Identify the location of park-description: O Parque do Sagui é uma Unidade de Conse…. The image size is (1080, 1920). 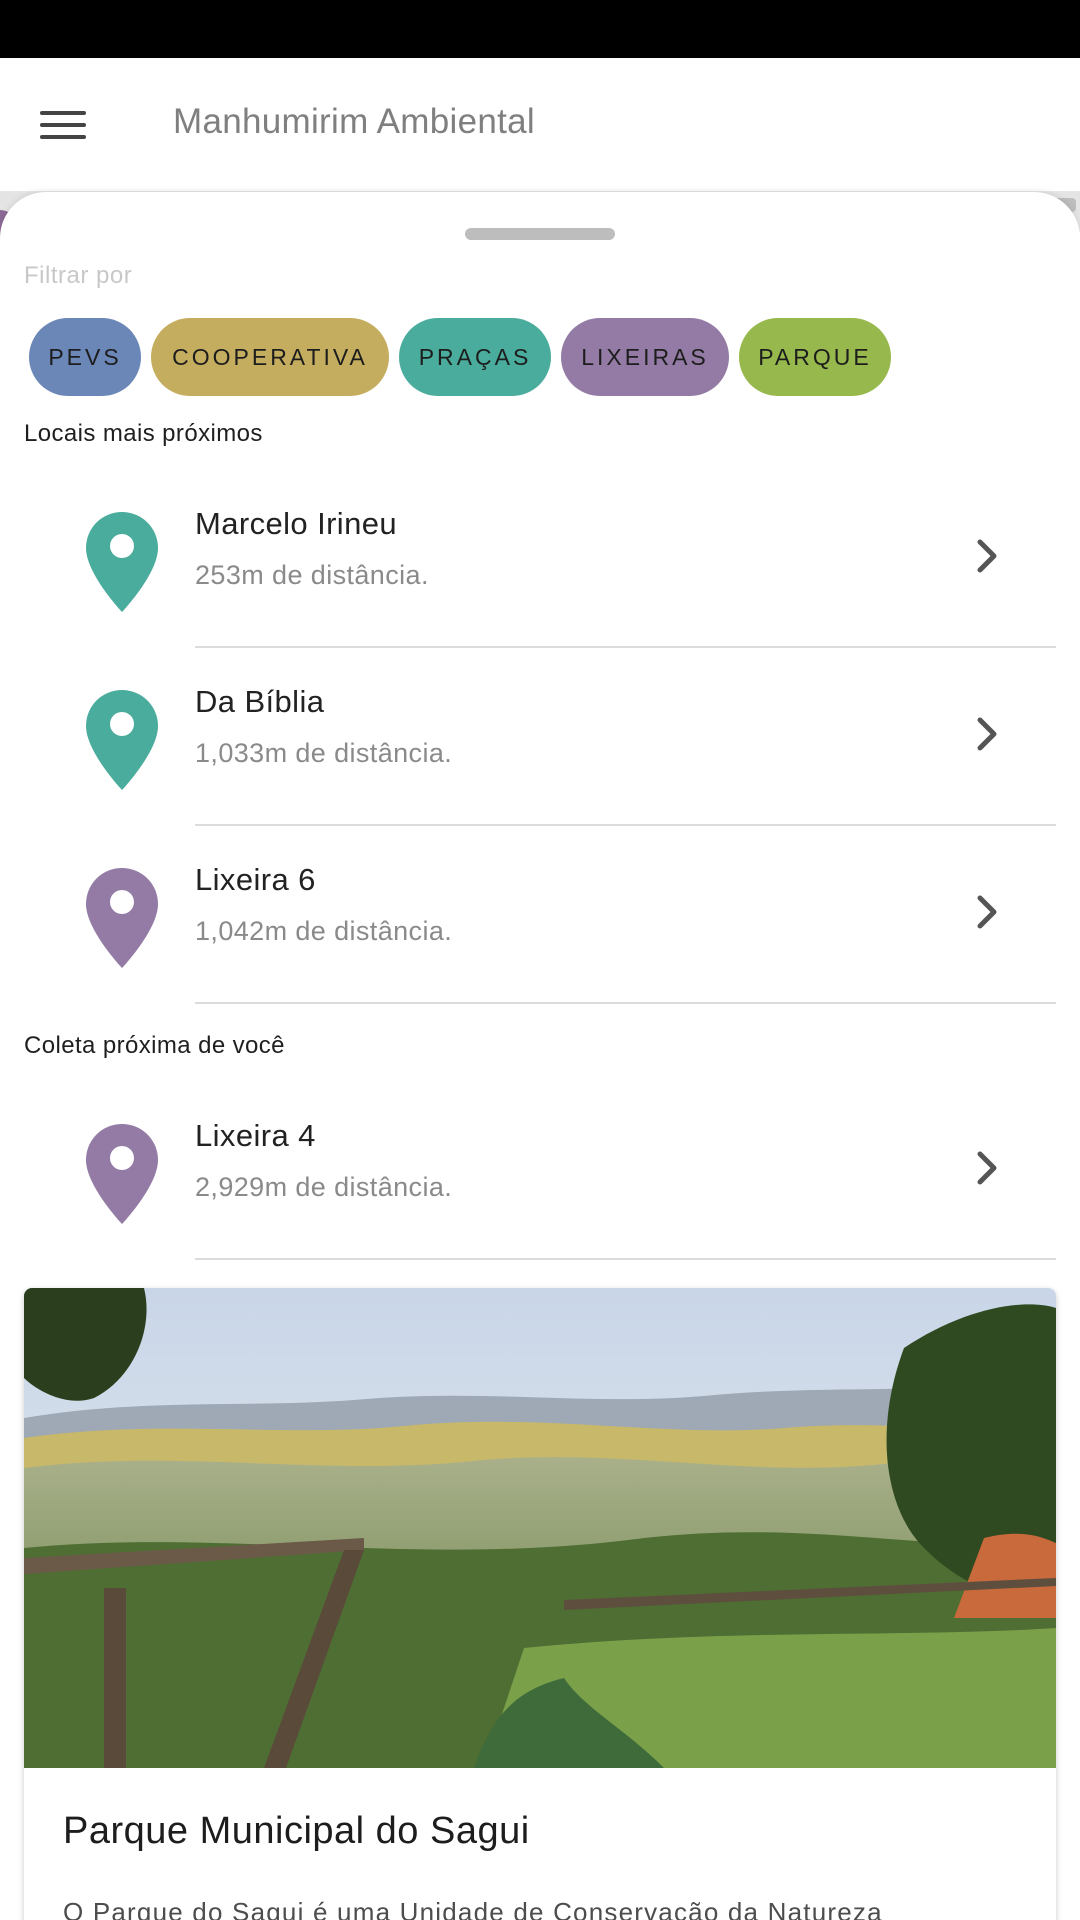
(473, 1908).